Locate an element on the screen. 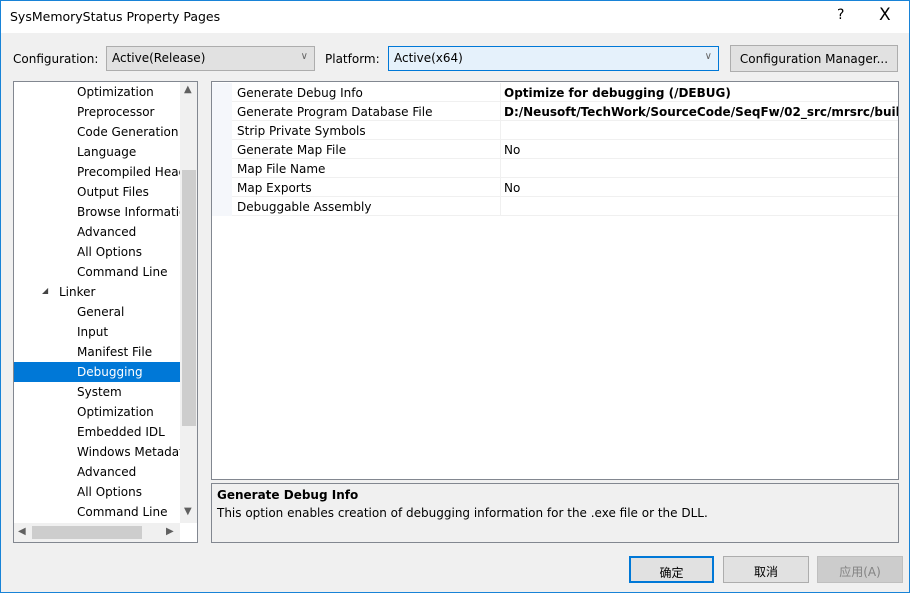 The height and width of the screenshot is (593, 910). configuration-label: Configuration: is located at coordinates (56, 59).